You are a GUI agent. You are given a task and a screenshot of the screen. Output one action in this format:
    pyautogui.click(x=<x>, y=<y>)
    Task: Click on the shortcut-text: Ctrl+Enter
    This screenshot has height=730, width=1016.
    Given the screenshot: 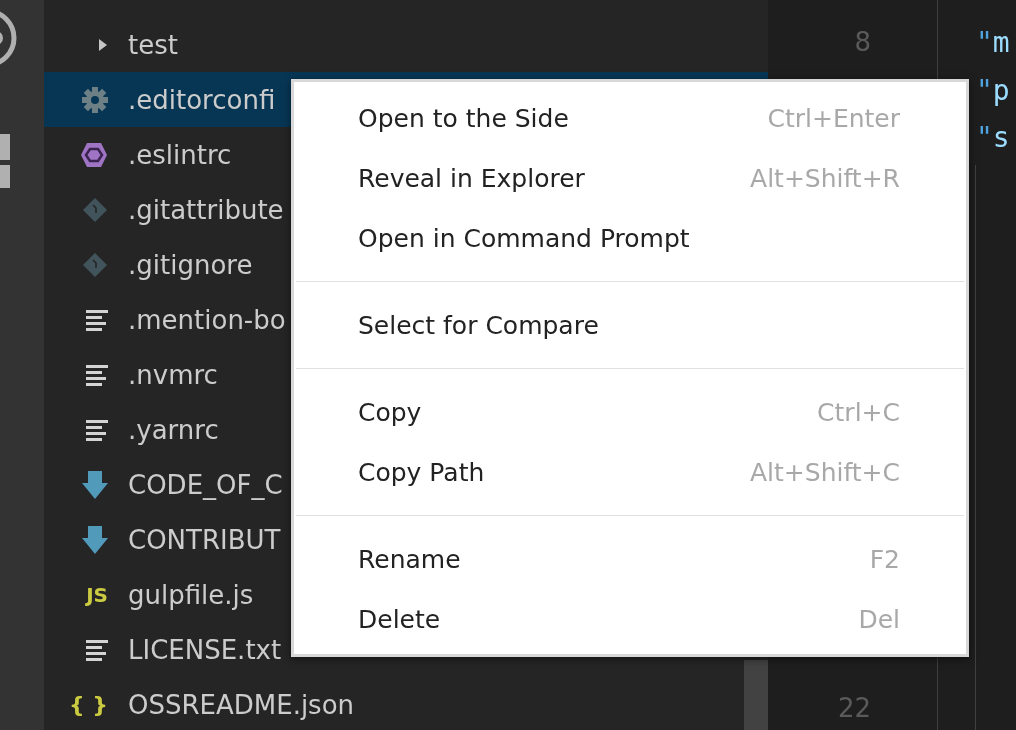 What is the action you would take?
    pyautogui.click(x=833, y=118)
    